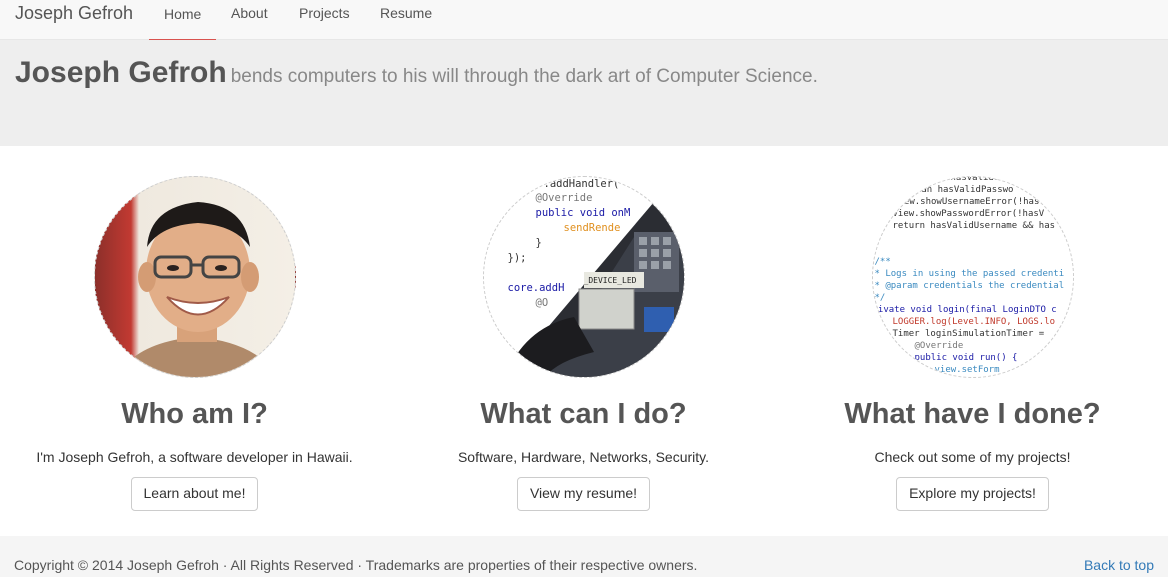  I want to click on nav-projects: Projects, so click(324, 20).